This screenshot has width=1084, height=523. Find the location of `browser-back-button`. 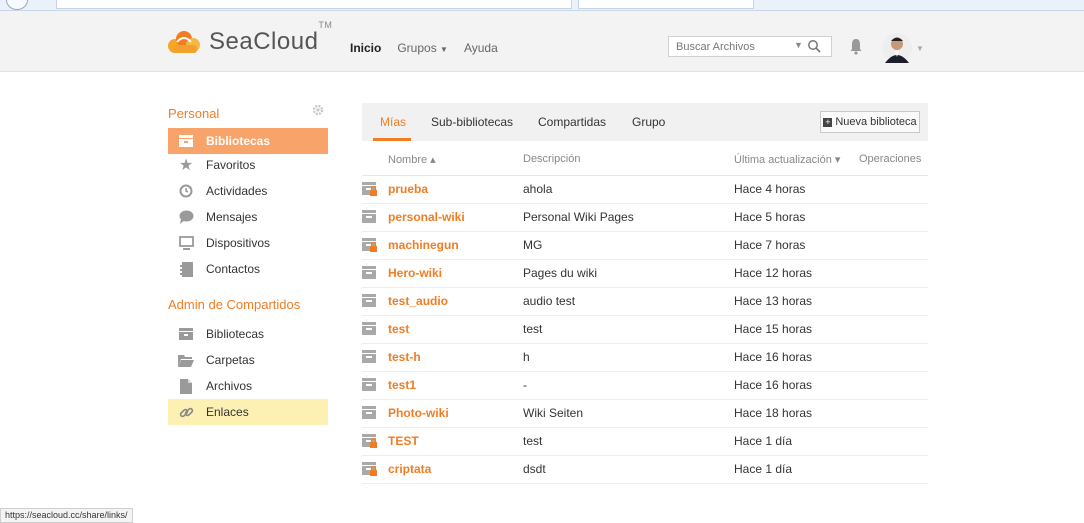

browser-back-button is located at coordinates (17, 5).